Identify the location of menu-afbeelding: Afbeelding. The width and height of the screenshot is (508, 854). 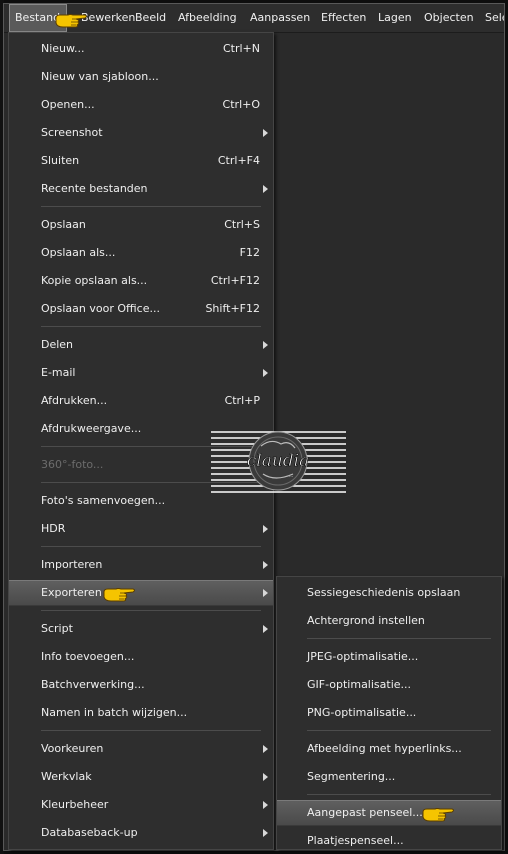
(207, 18).